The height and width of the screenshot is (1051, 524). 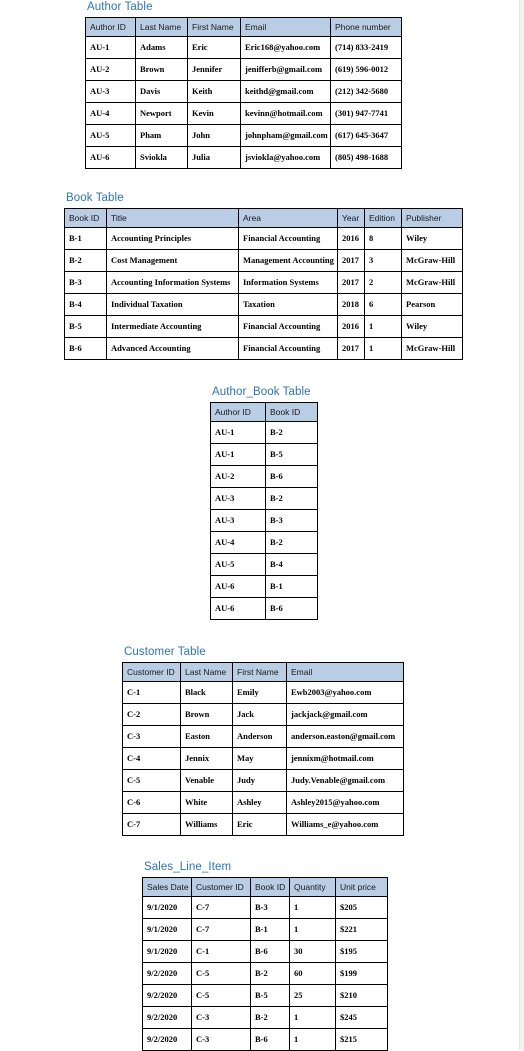 I want to click on table-cell: 1, so click(x=312, y=1039).